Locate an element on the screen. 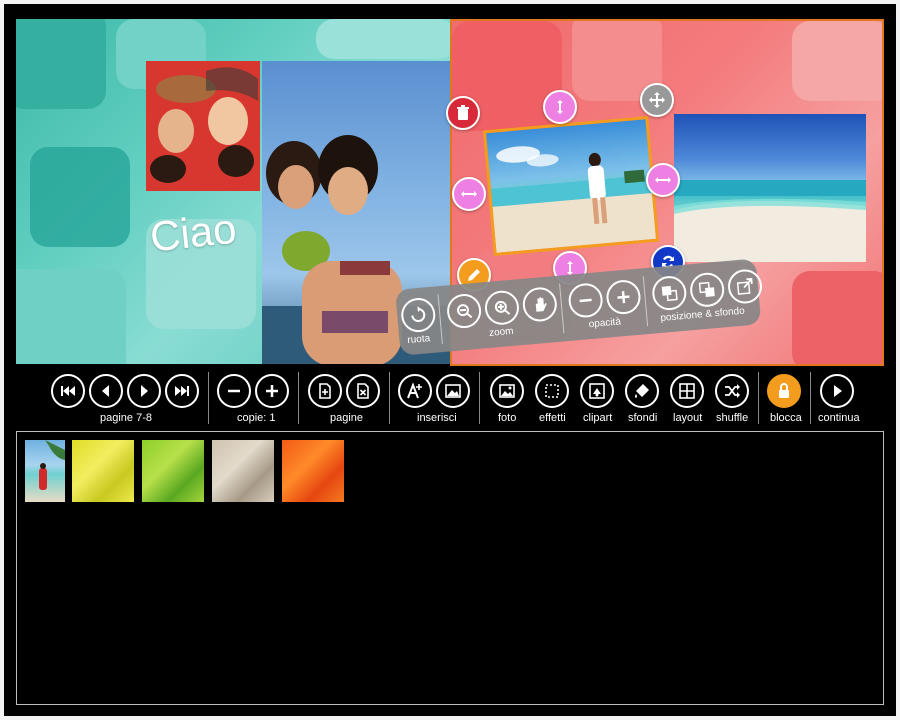 The image size is (900, 720). minus-icon is located at coordinates (234, 391).